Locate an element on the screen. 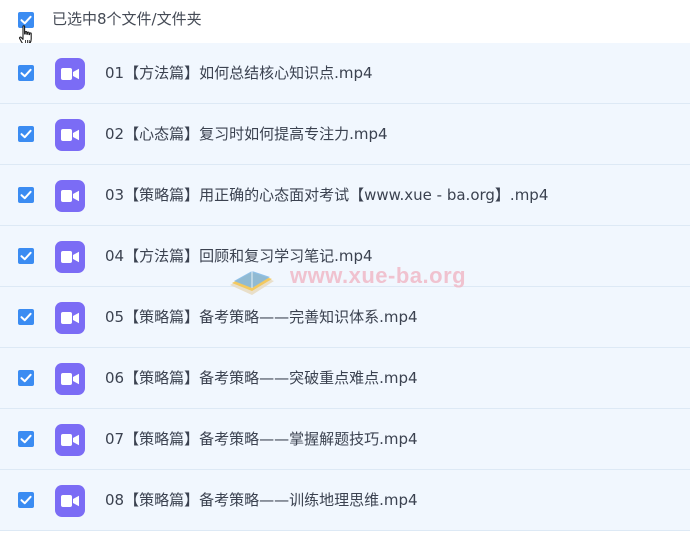 This screenshot has width=690, height=551. file-name: 07【策略篇】备考策略——掌握解题技巧.mp4 is located at coordinates (261, 439).